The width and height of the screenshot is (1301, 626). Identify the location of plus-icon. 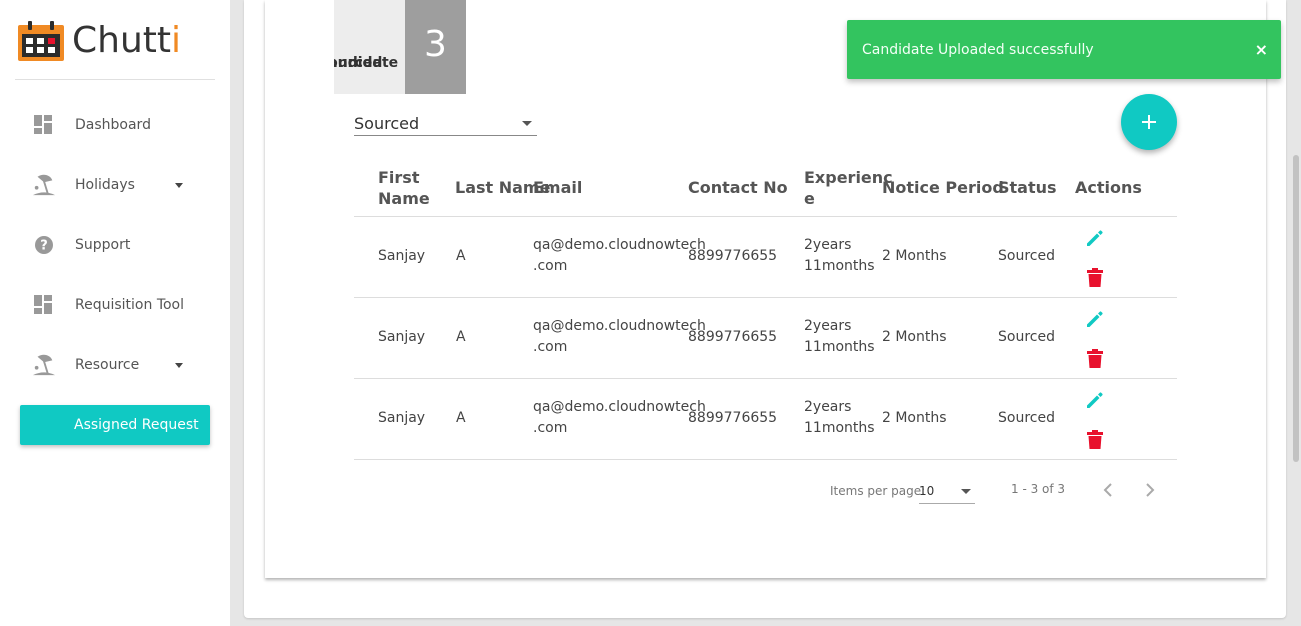
(1149, 122).